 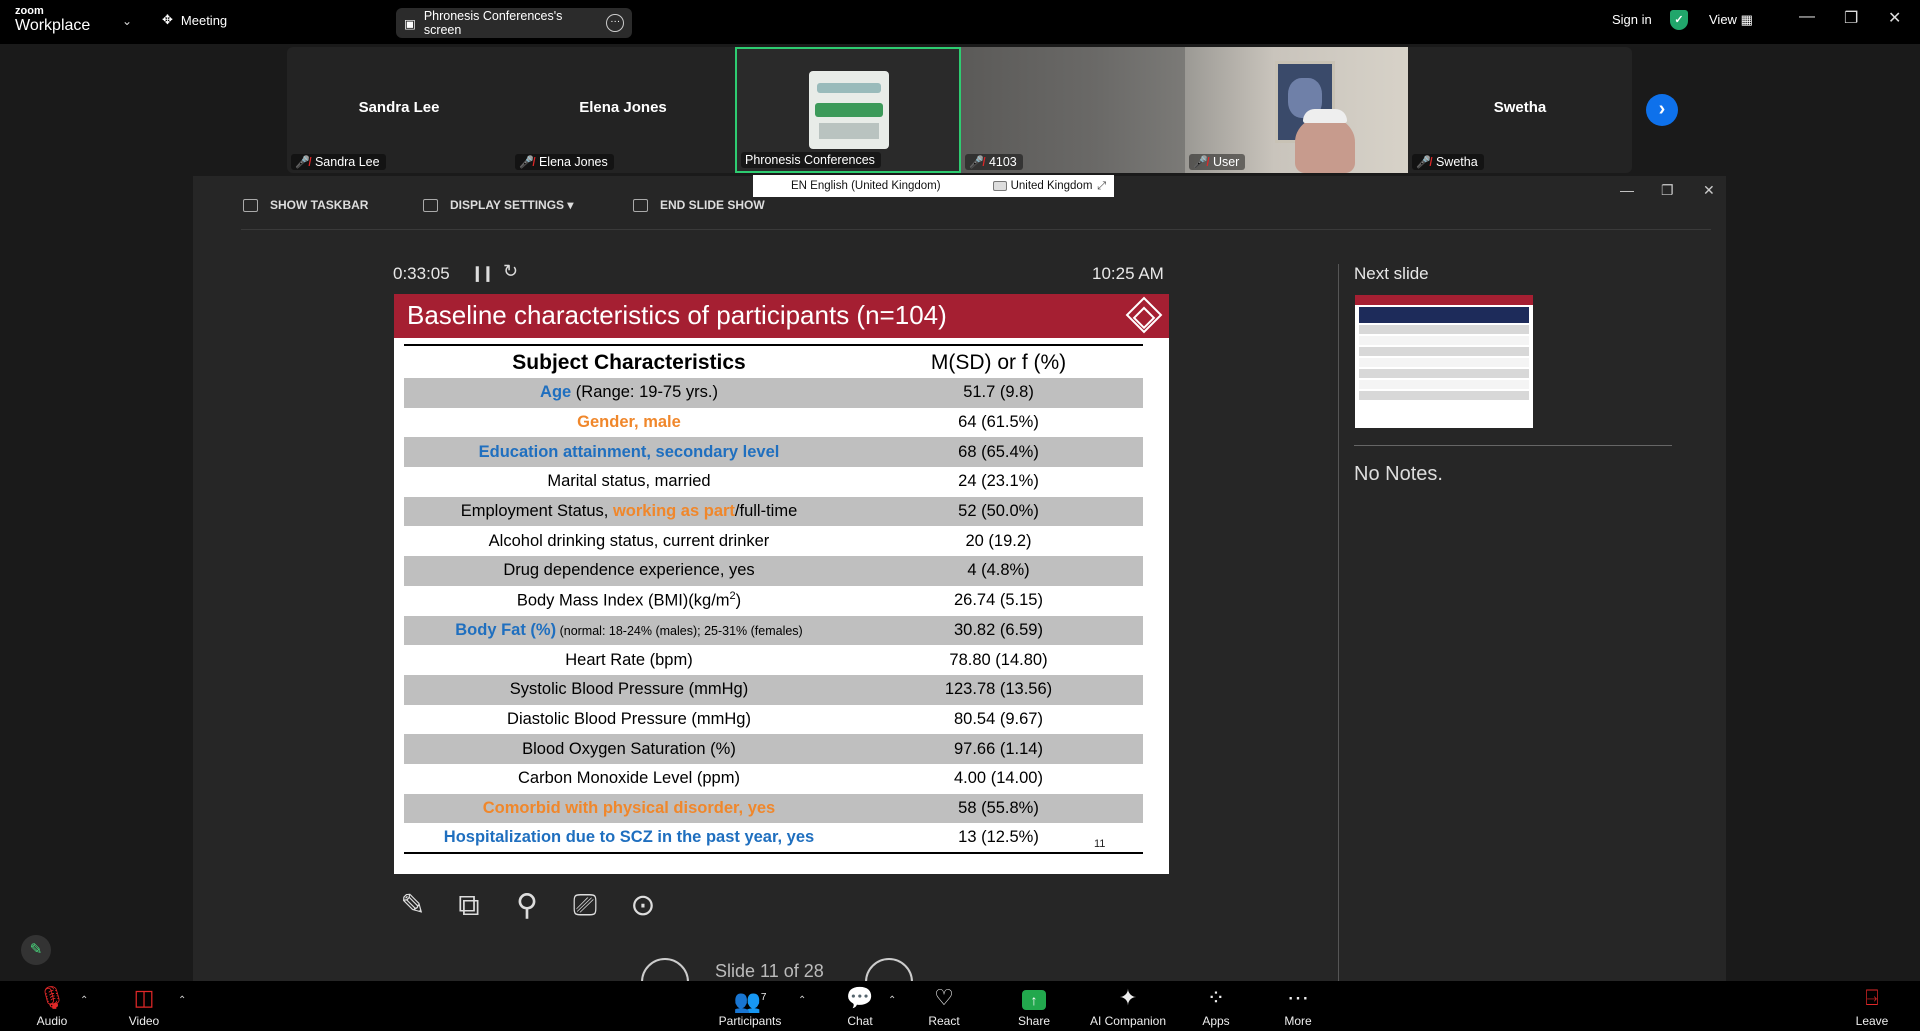 What do you see at coordinates (1073, 110) in the screenshot?
I see `participant-tile: 🎤̸ 4103` at bounding box center [1073, 110].